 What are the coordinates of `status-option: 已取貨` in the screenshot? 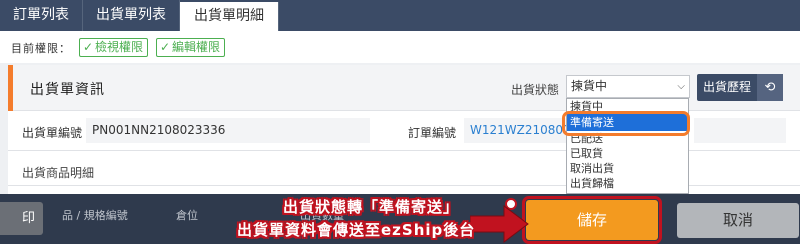 It's located at (627, 153).